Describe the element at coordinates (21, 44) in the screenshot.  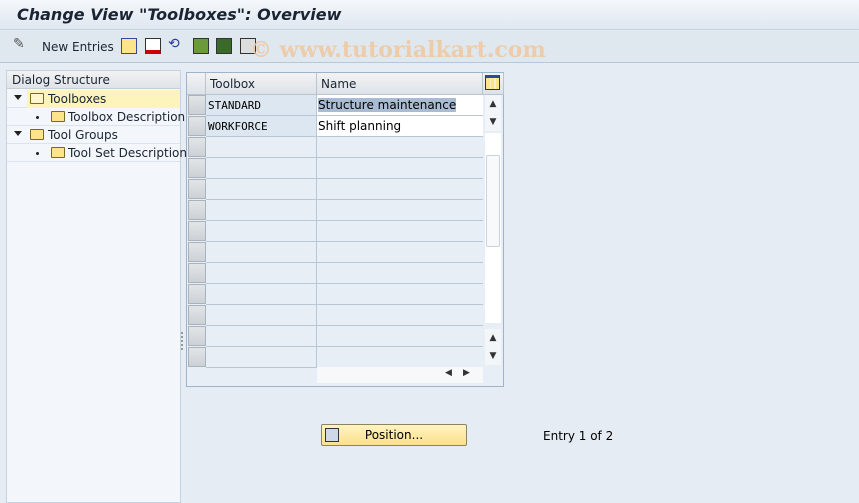
I see `display-change-icon: ✎` at that location.